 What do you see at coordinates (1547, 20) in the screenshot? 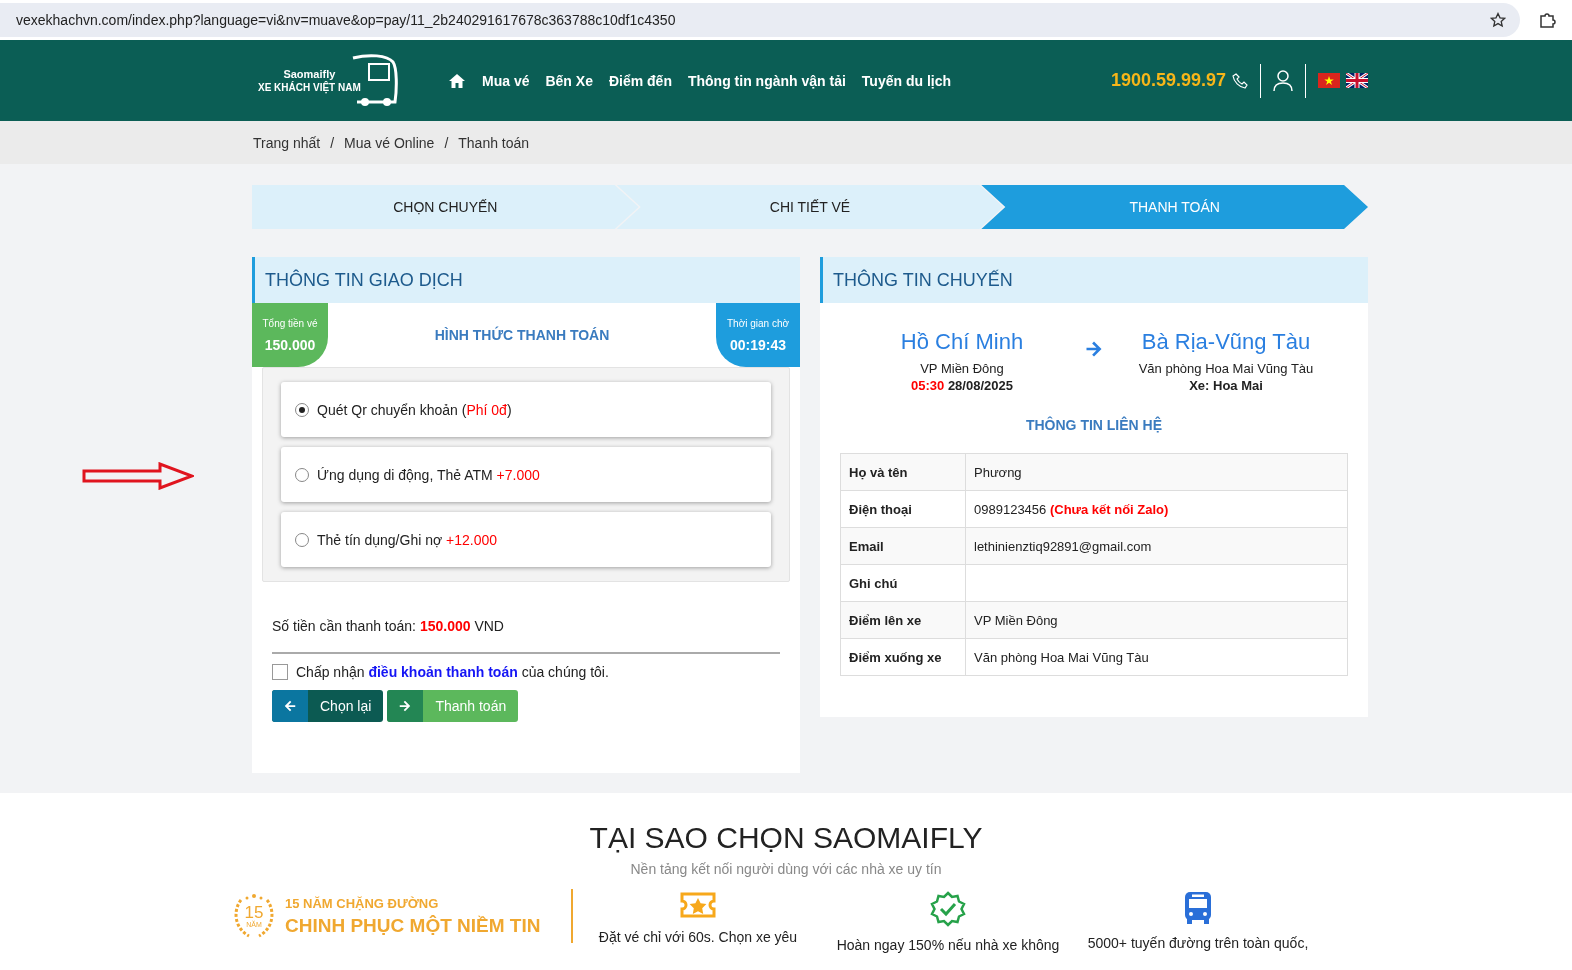
I see `puzzle-icon` at bounding box center [1547, 20].